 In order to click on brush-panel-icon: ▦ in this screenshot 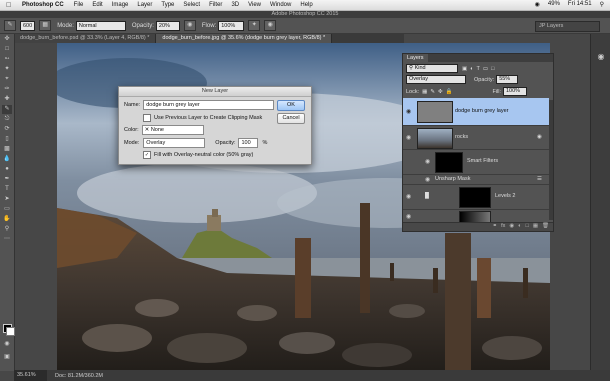, I will do `click(45, 25)`.